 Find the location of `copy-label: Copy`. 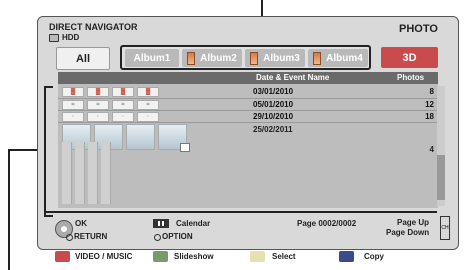

copy-label: Copy is located at coordinates (374, 256).